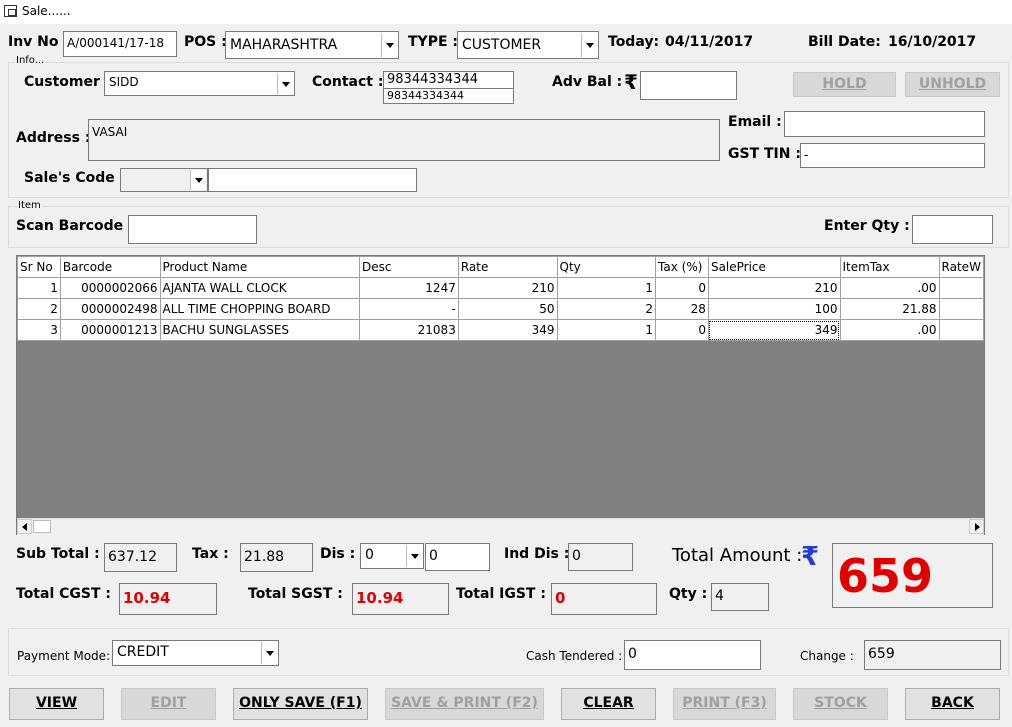 Image resolution: width=1012 pixels, height=727 pixels. Describe the element at coordinates (507, 330) in the screenshot. I see `cell-rate: 349` at that location.